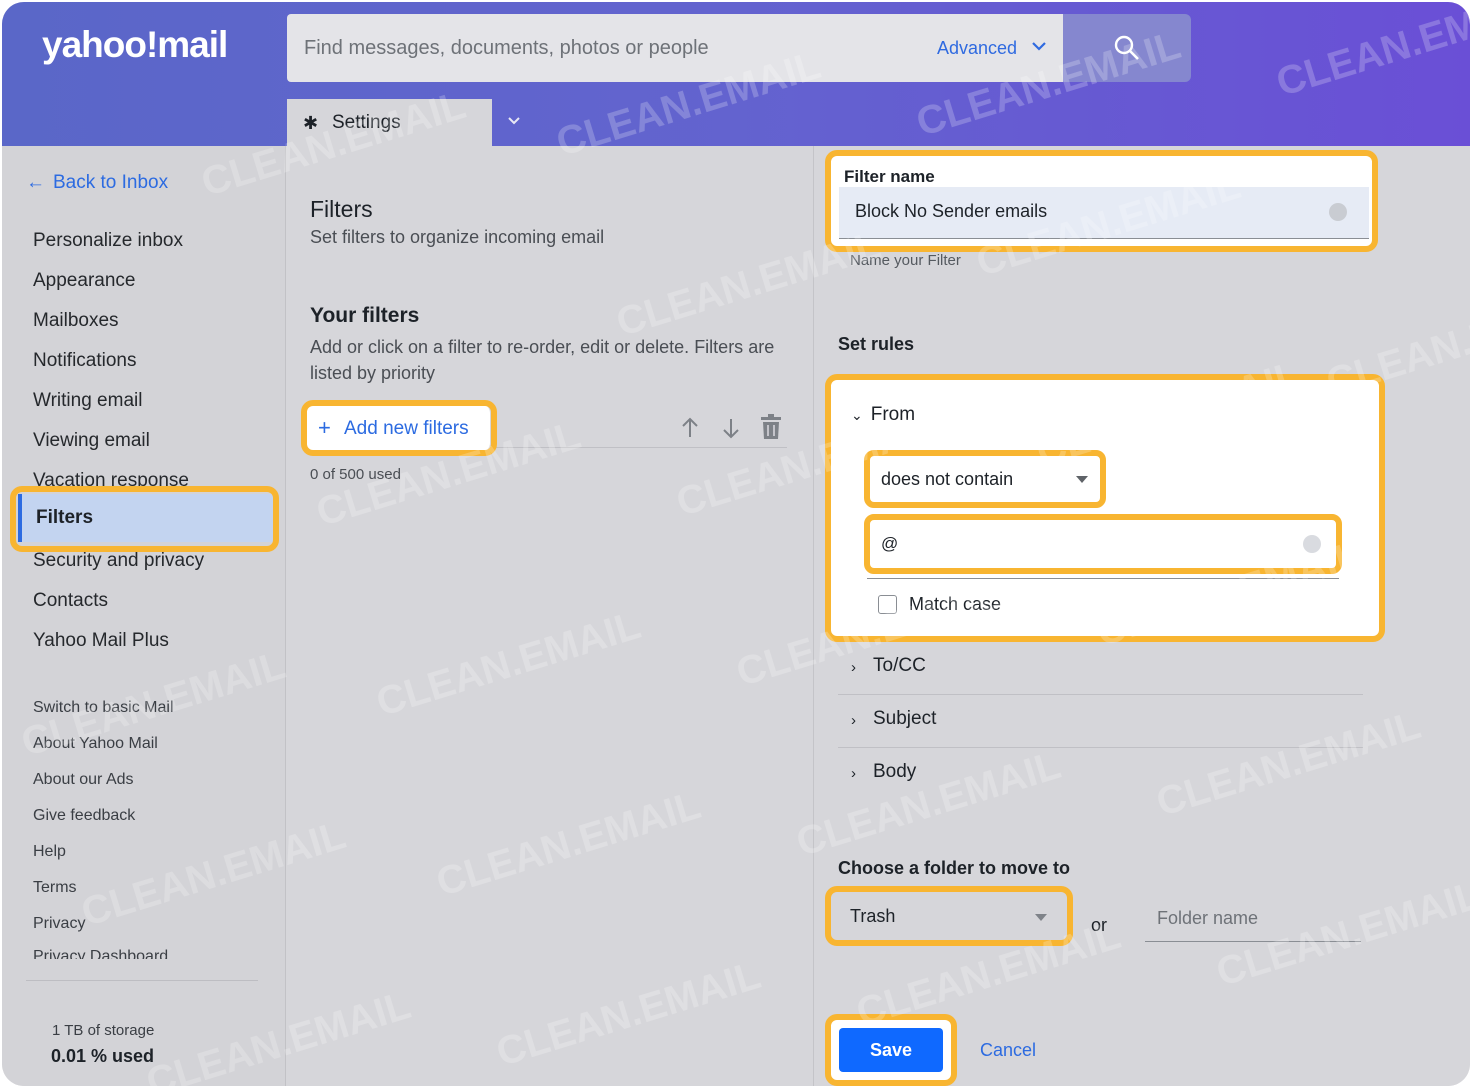 This screenshot has width=1472, height=1088. What do you see at coordinates (100, 953) in the screenshot?
I see `privacy-dashboard-link: Privacy Dashboard` at bounding box center [100, 953].